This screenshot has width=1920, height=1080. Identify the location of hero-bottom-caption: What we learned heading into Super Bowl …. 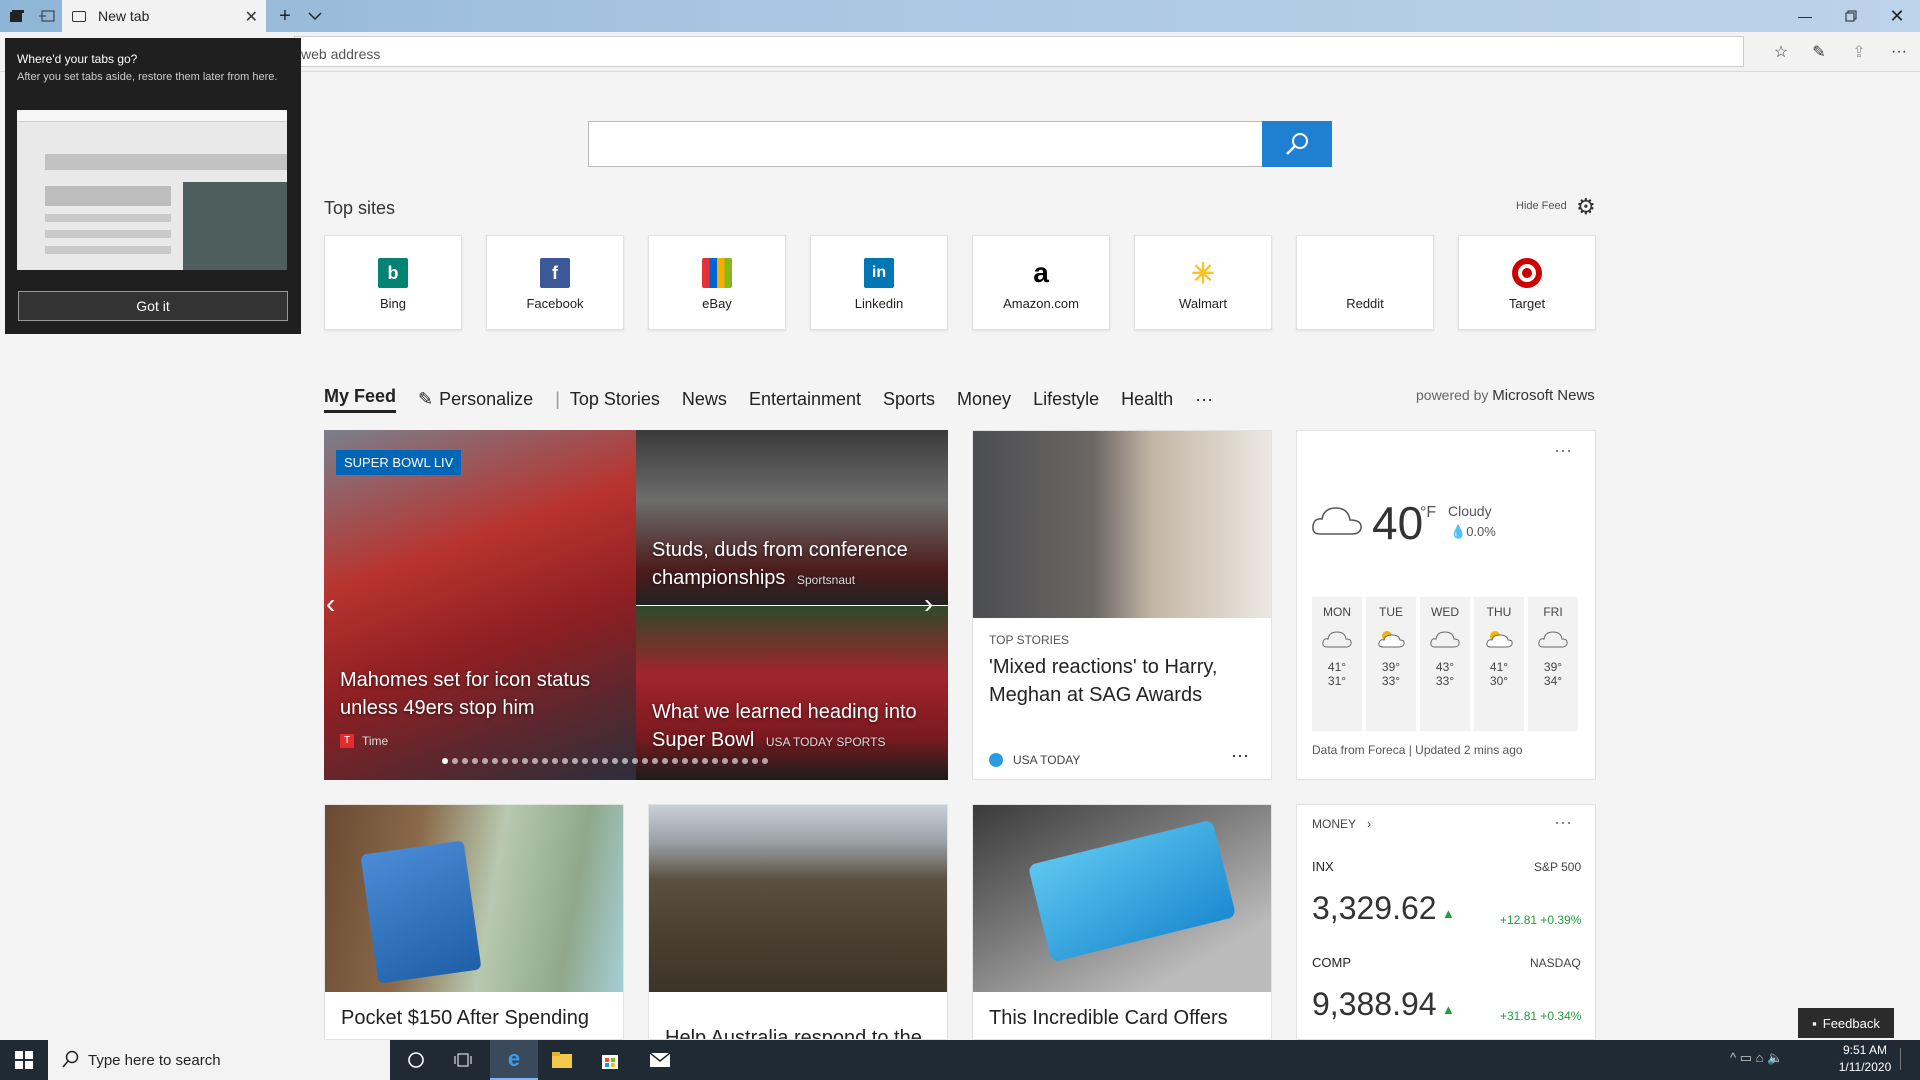
(797, 727).